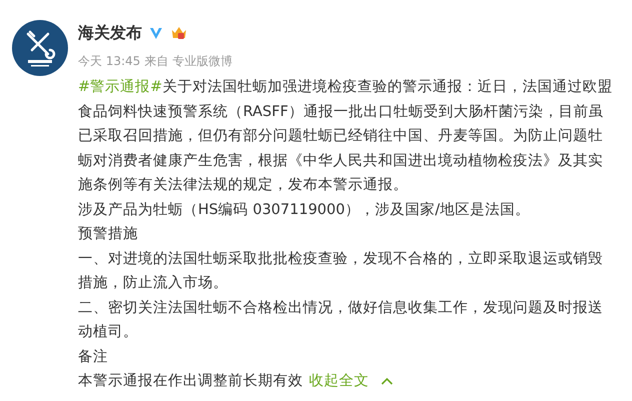 The height and width of the screenshot is (401, 632). What do you see at coordinates (40, 48) in the screenshot?
I see `avatar-logo` at bounding box center [40, 48].